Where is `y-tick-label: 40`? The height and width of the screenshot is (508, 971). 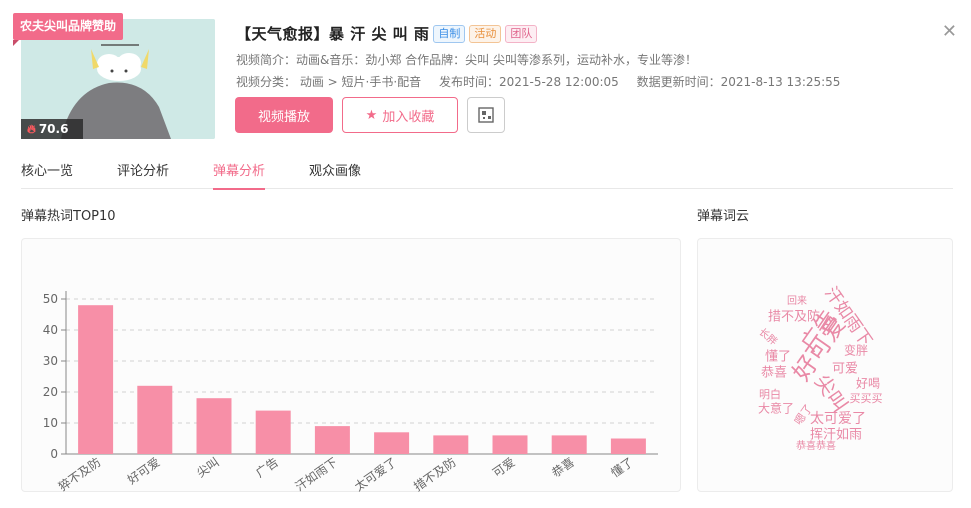
y-tick-label: 40 is located at coordinates (50, 330).